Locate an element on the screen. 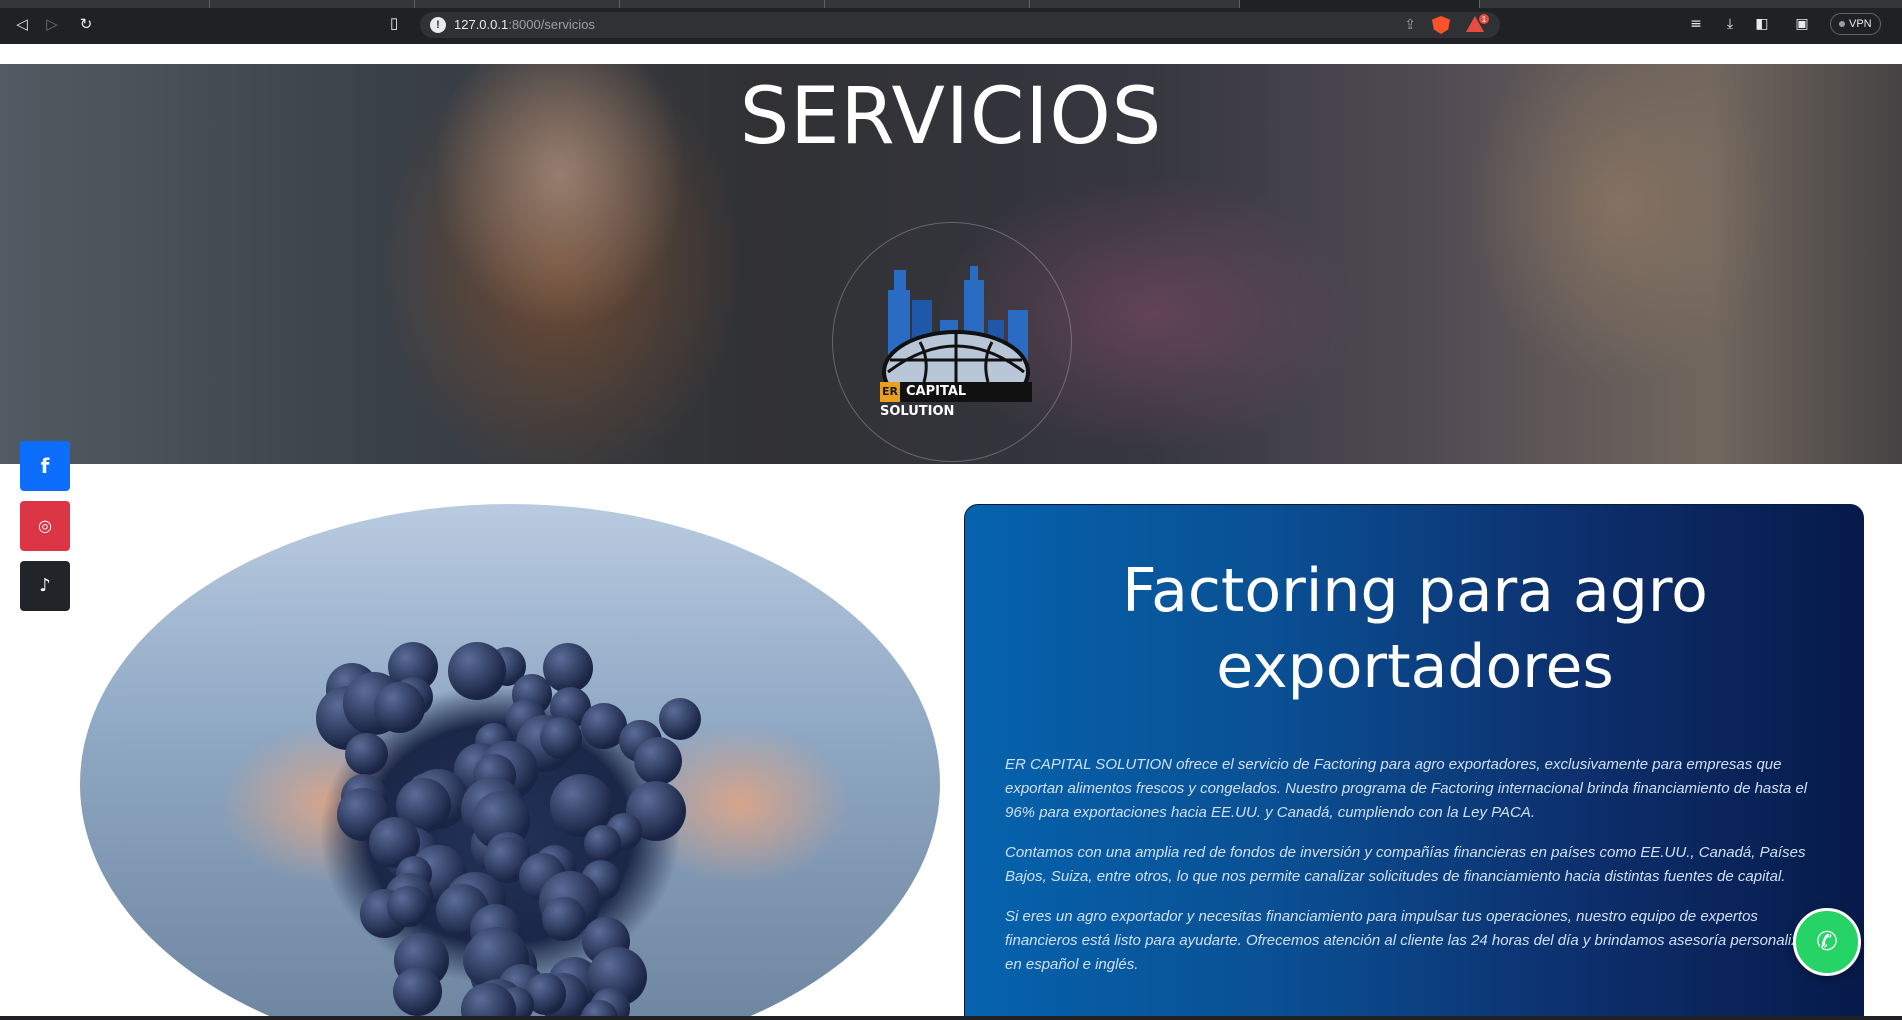  logo-wordmark: ER CAPITAL SOLUTION is located at coordinates (956, 400).